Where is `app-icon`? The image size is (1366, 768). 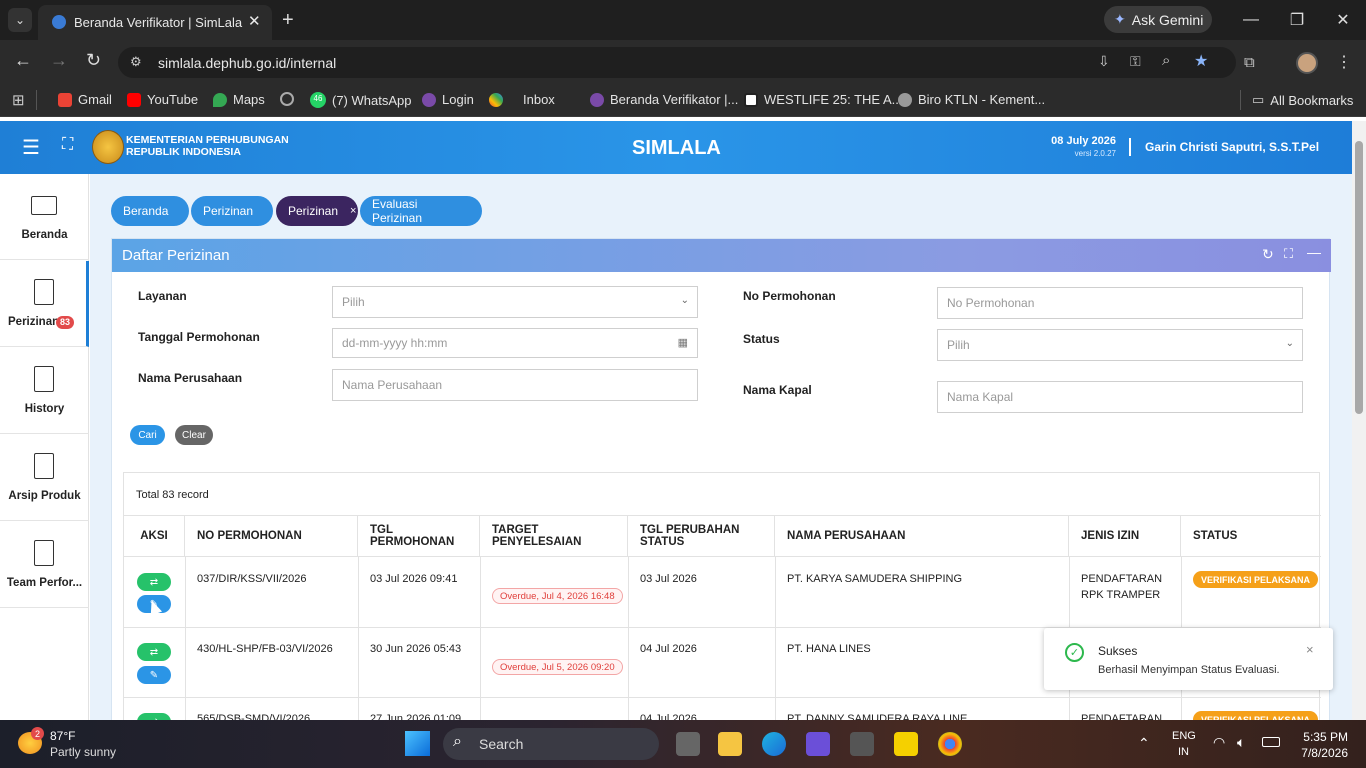
app-icon is located at coordinates (818, 744).